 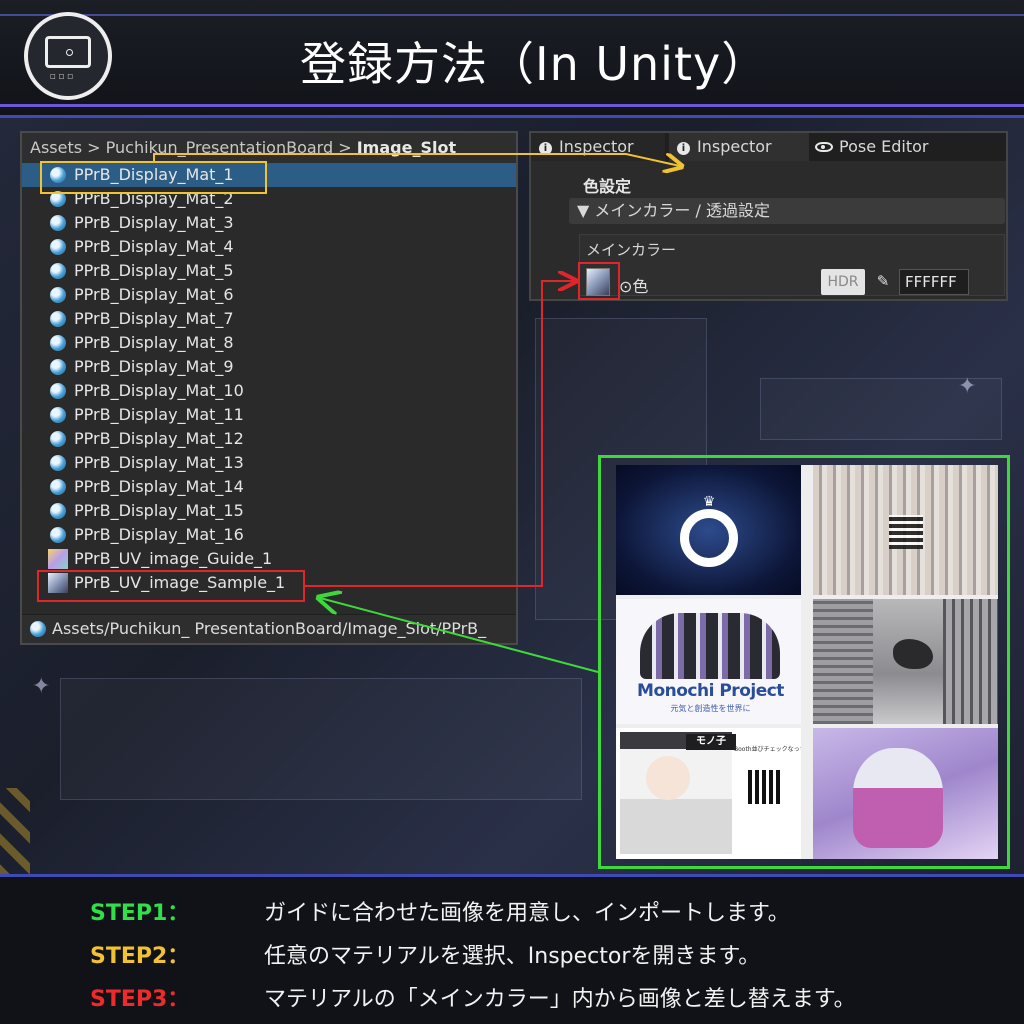 I want to click on step1-label: STEP1：, so click(x=140, y=913).